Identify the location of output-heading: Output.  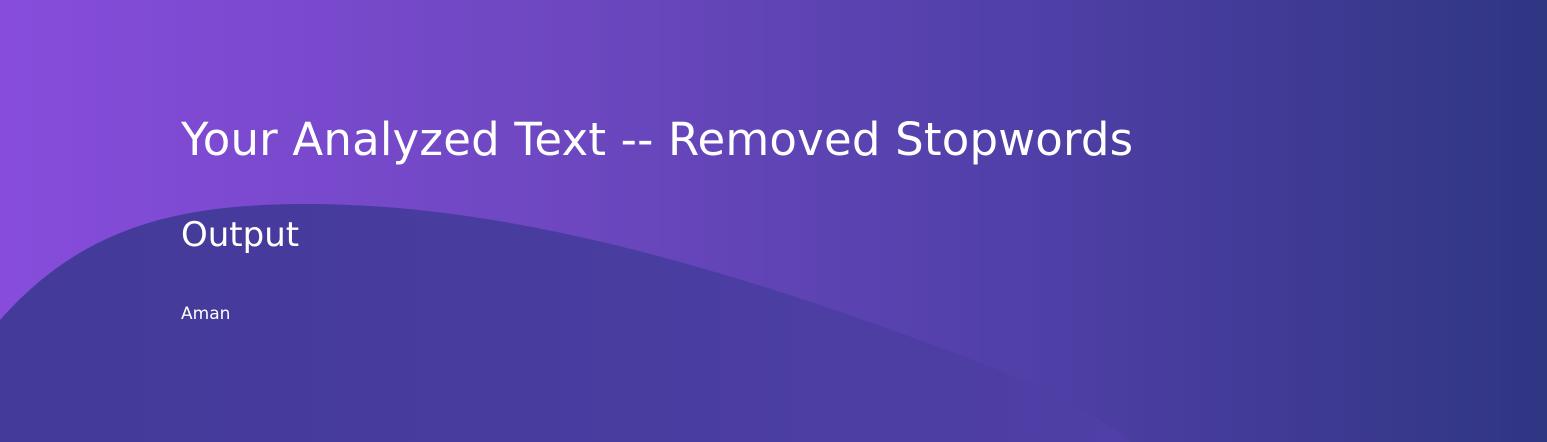
(240, 235).